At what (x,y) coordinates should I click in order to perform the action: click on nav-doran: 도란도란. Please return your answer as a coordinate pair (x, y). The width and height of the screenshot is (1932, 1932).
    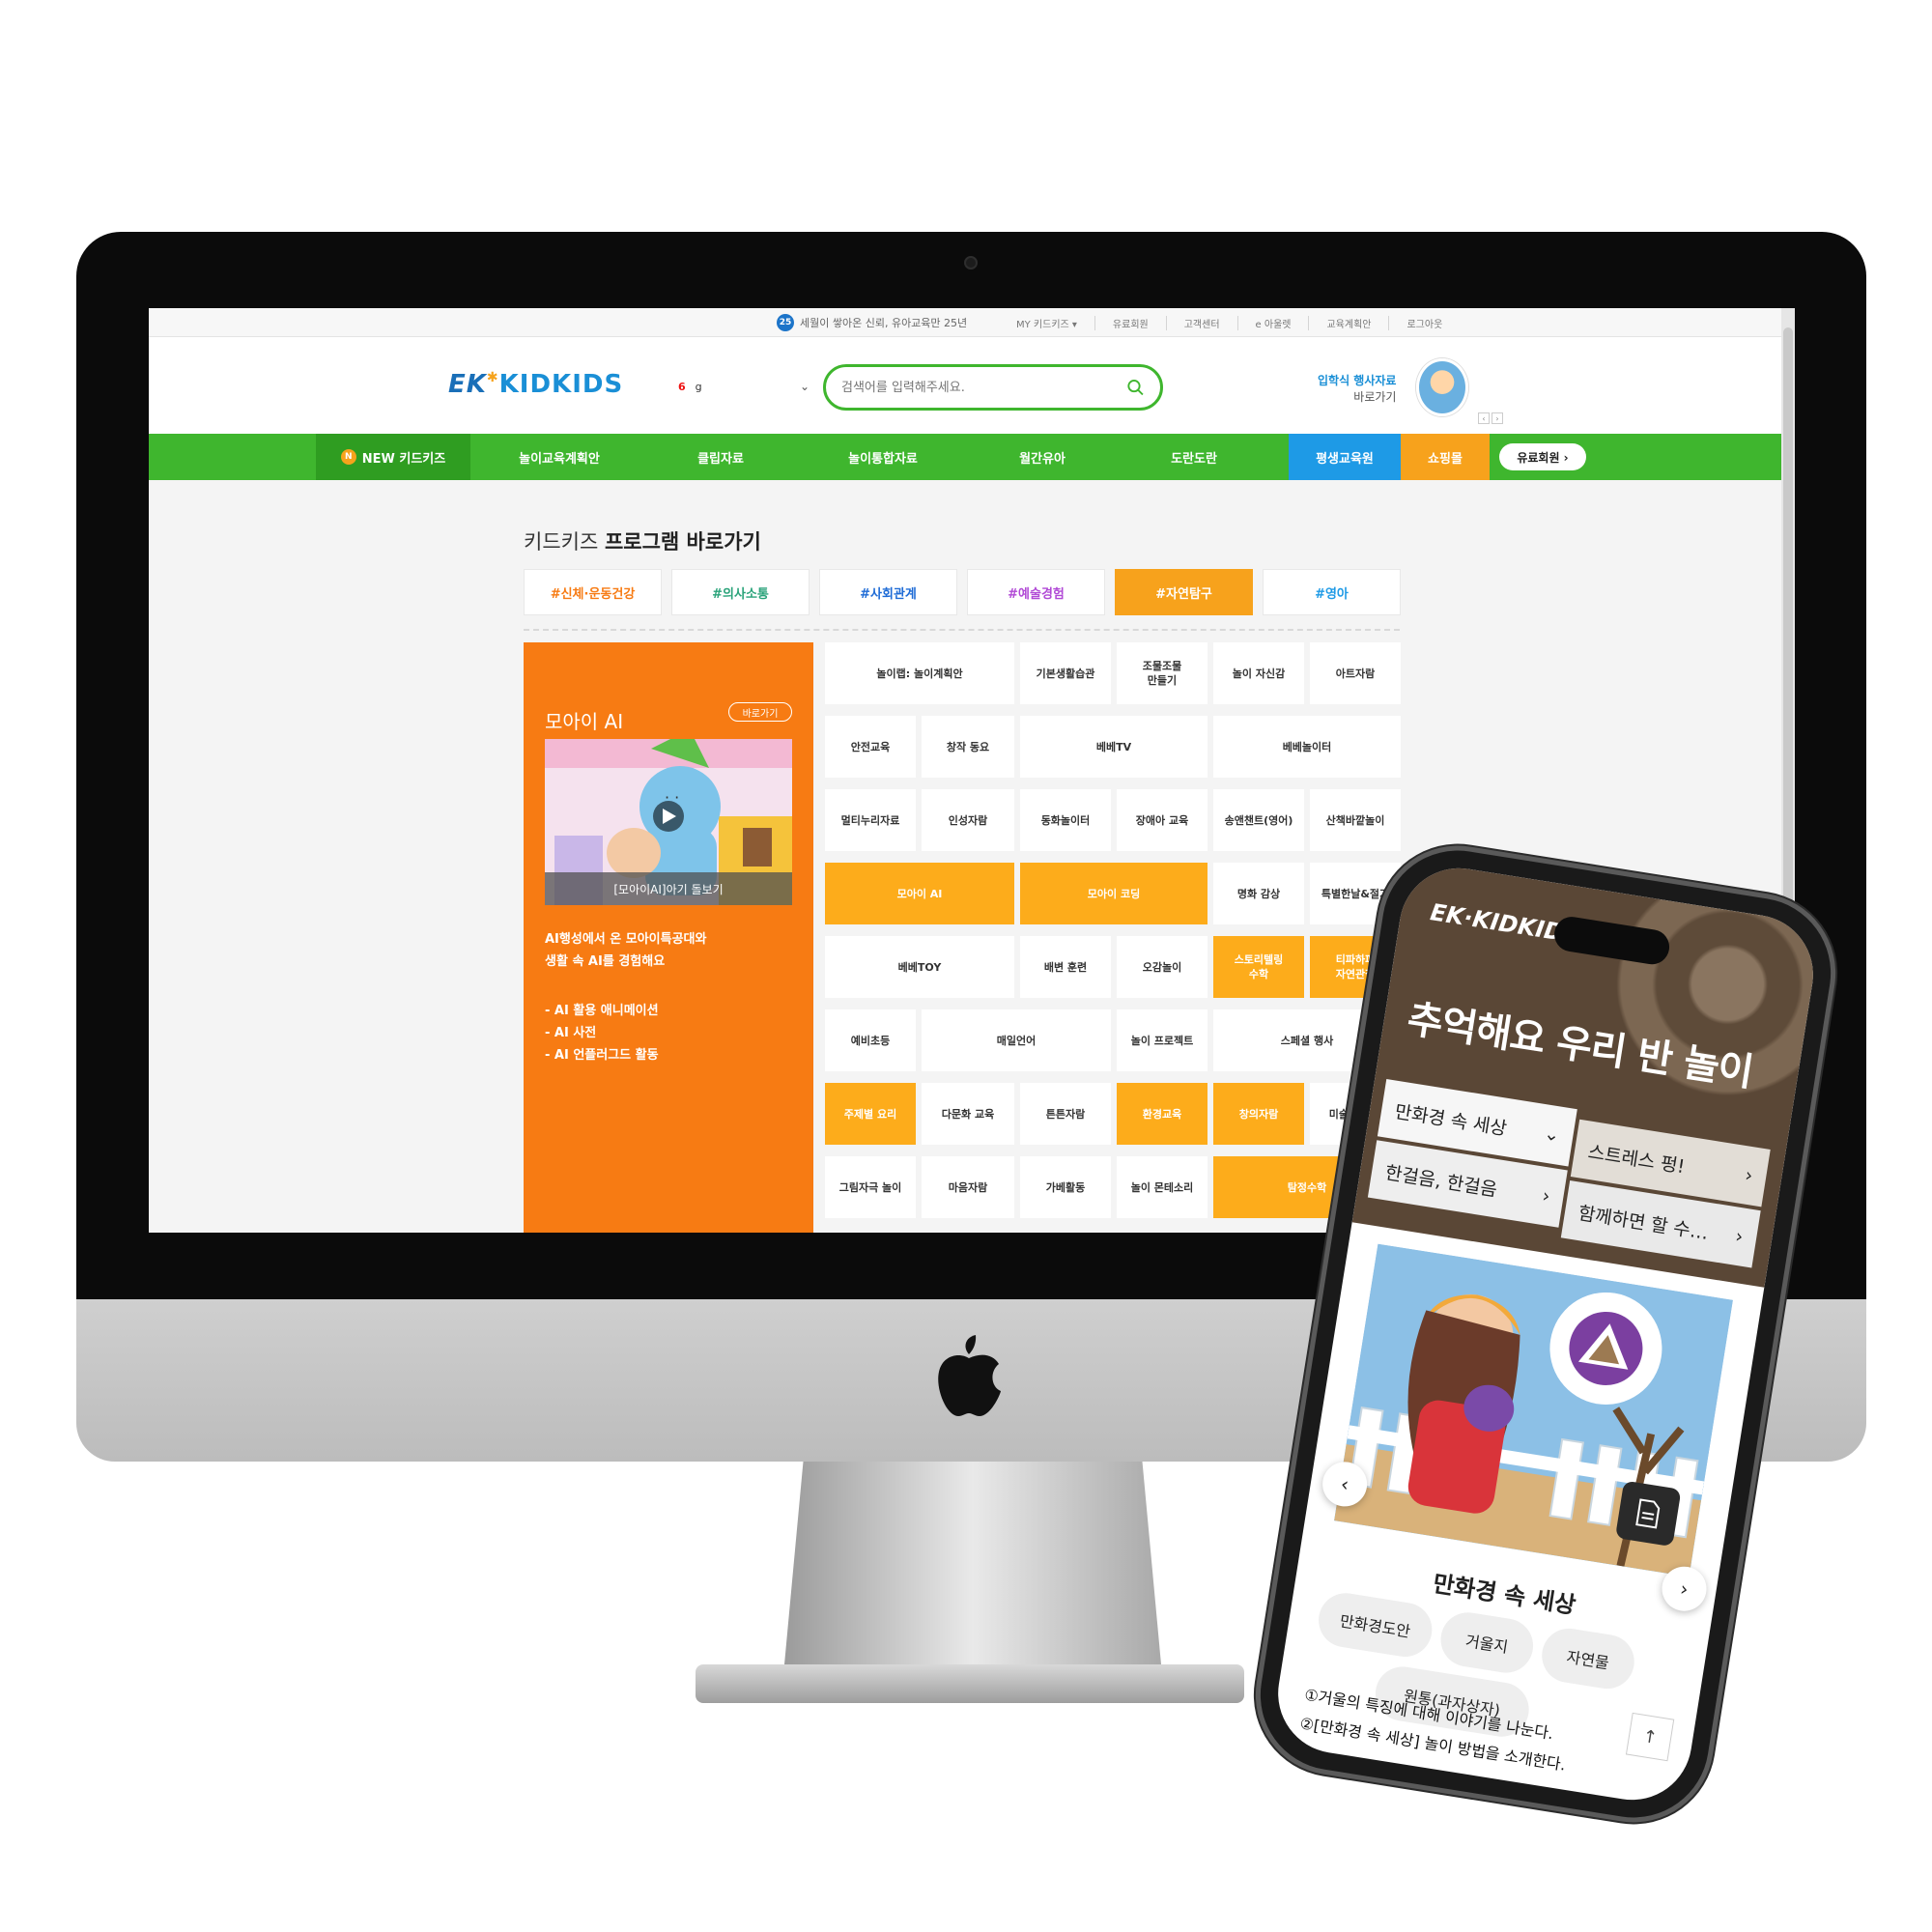
    Looking at the image, I should click on (1194, 457).